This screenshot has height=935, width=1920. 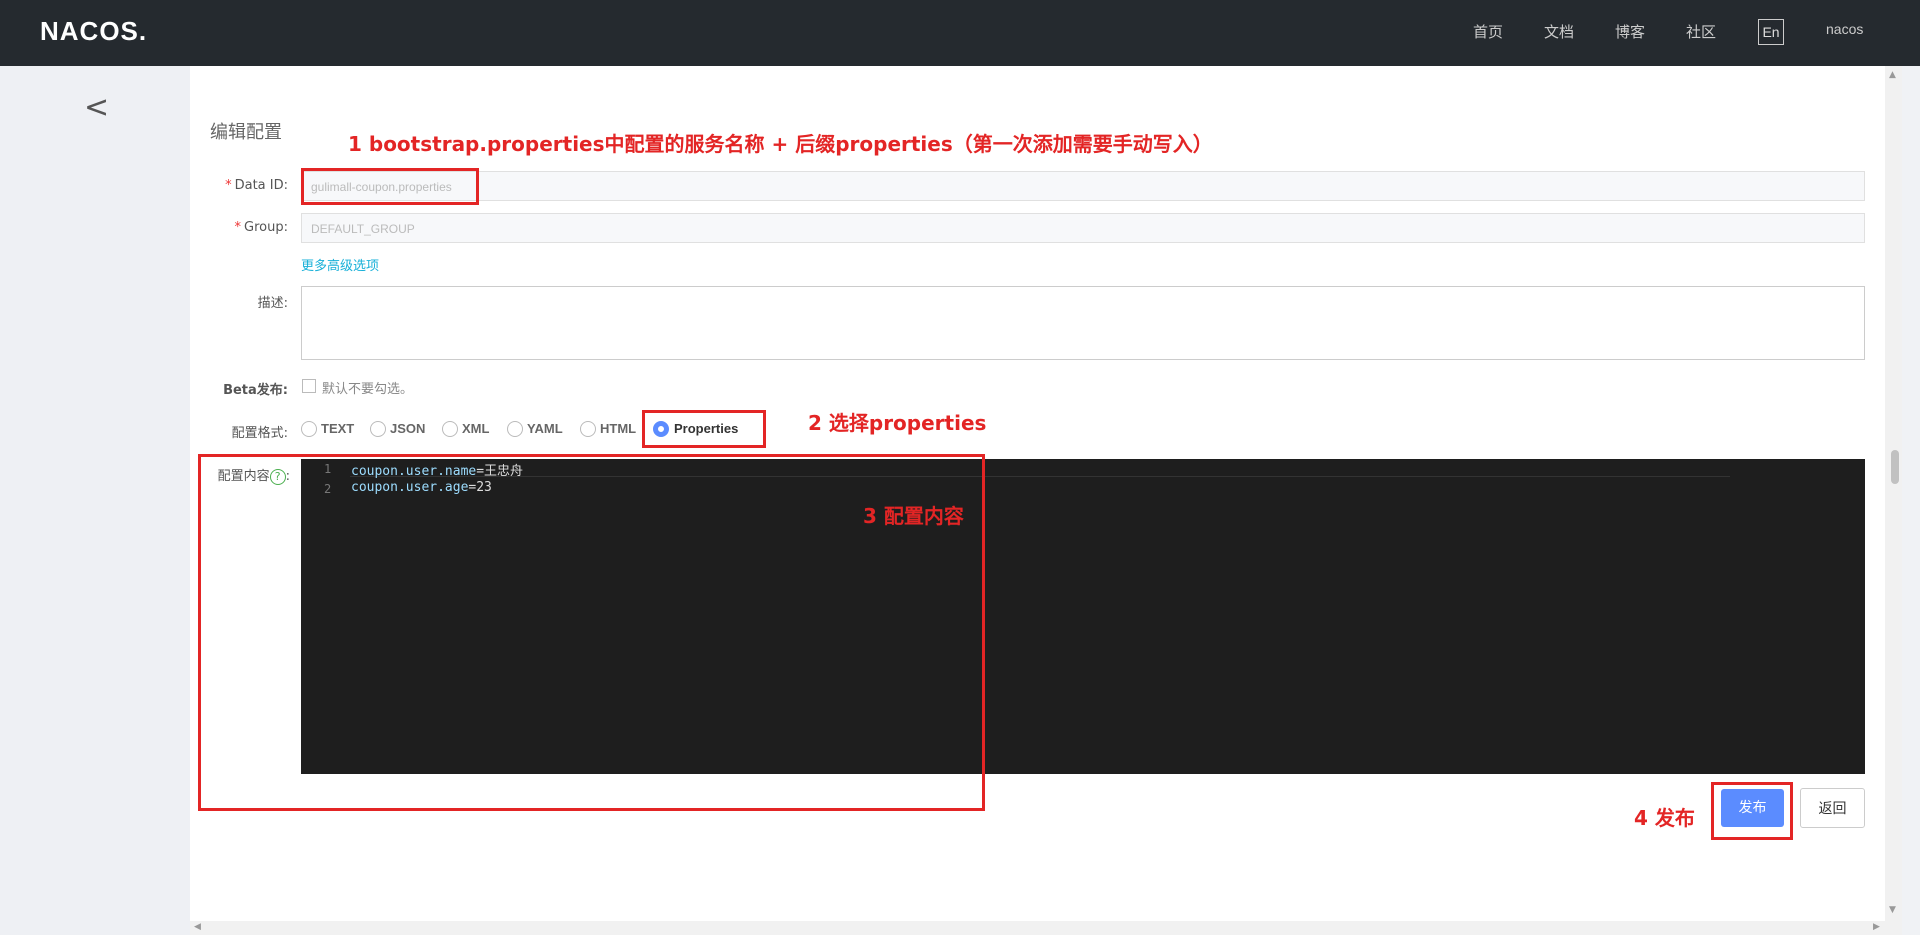 What do you see at coordinates (545, 428) in the screenshot?
I see `radio-yaml-label: YAML` at bounding box center [545, 428].